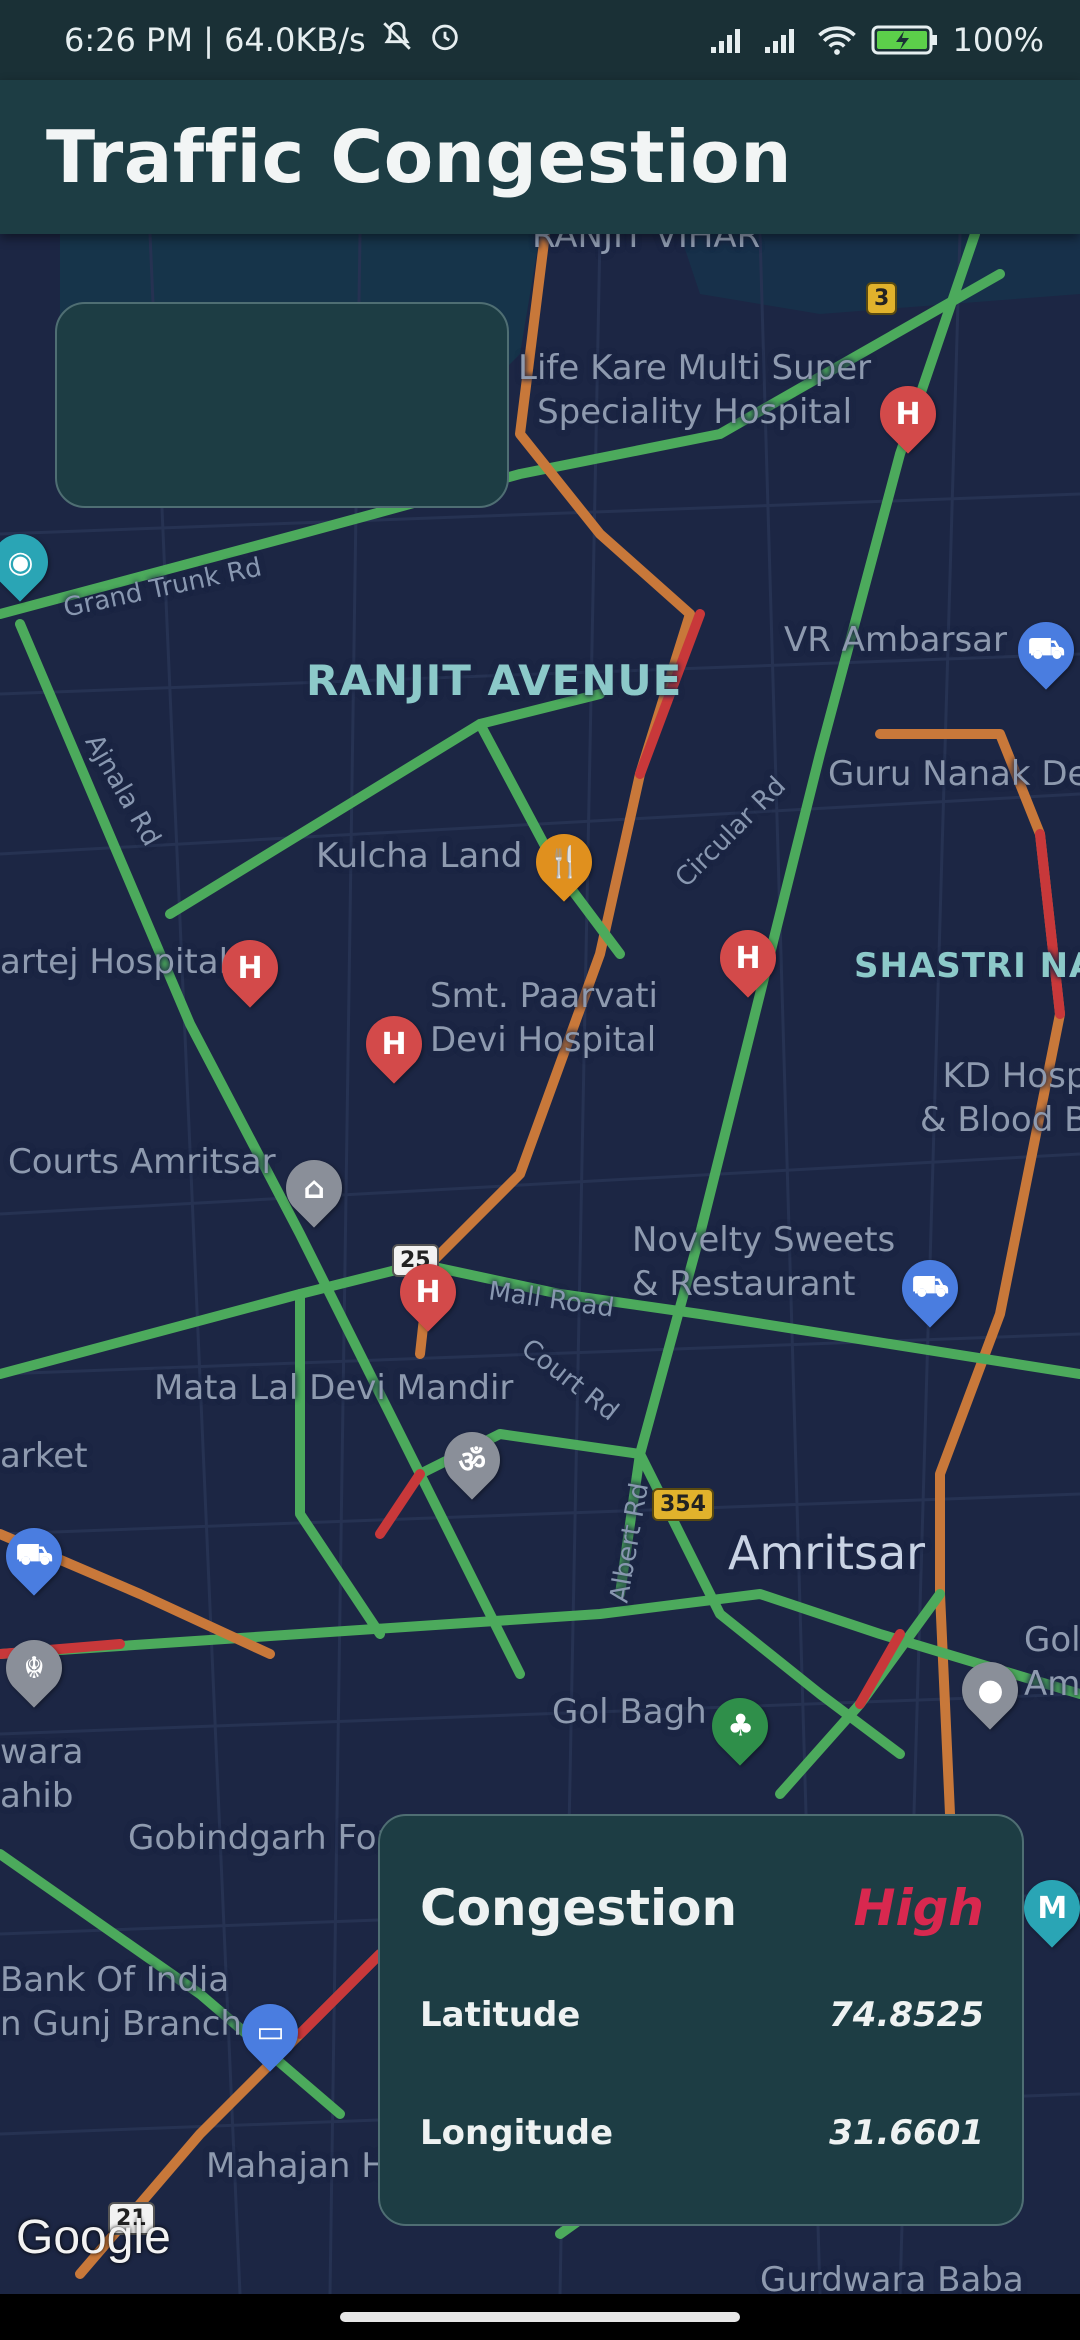 The height and width of the screenshot is (2340, 1080). What do you see at coordinates (1000, 1098) in the screenshot?
I see `map-label-kd-hospital: KD Hosp & Blood B` at bounding box center [1000, 1098].